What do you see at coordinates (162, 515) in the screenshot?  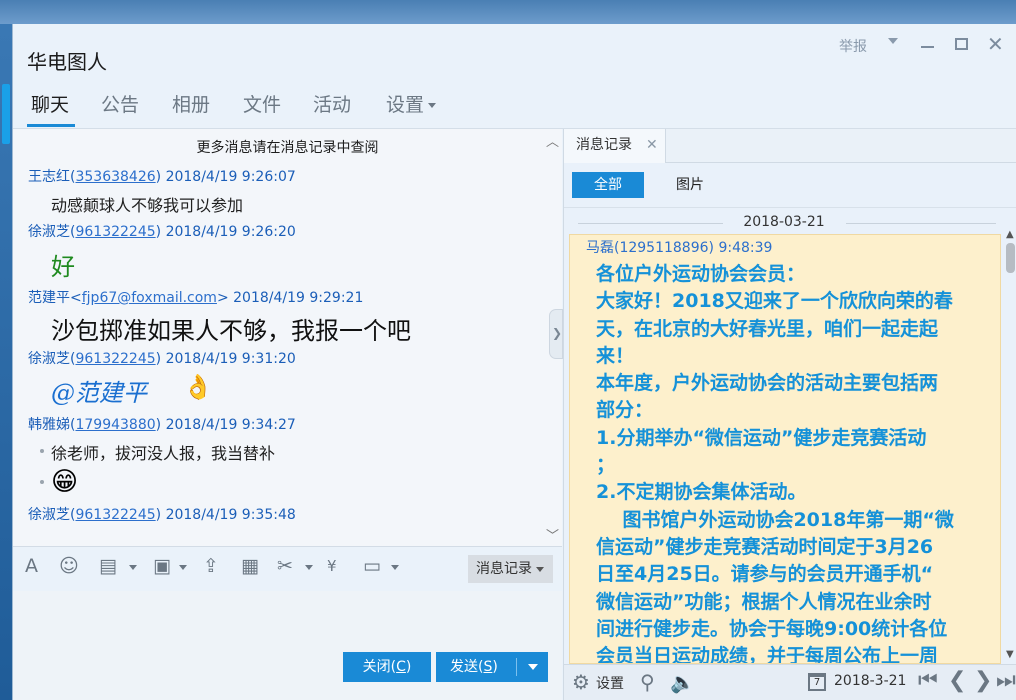 I see `message-header: 徐淑芝(961322245) 2018/4/19 9:35:48` at bounding box center [162, 515].